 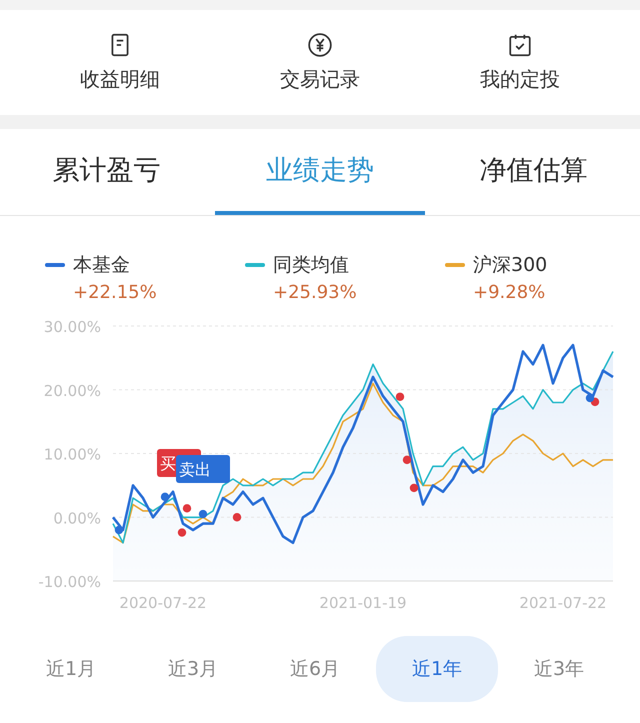 What do you see at coordinates (437, 669) in the screenshot?
I see `period-tab: 近1年` at bounding box center [437, 669].